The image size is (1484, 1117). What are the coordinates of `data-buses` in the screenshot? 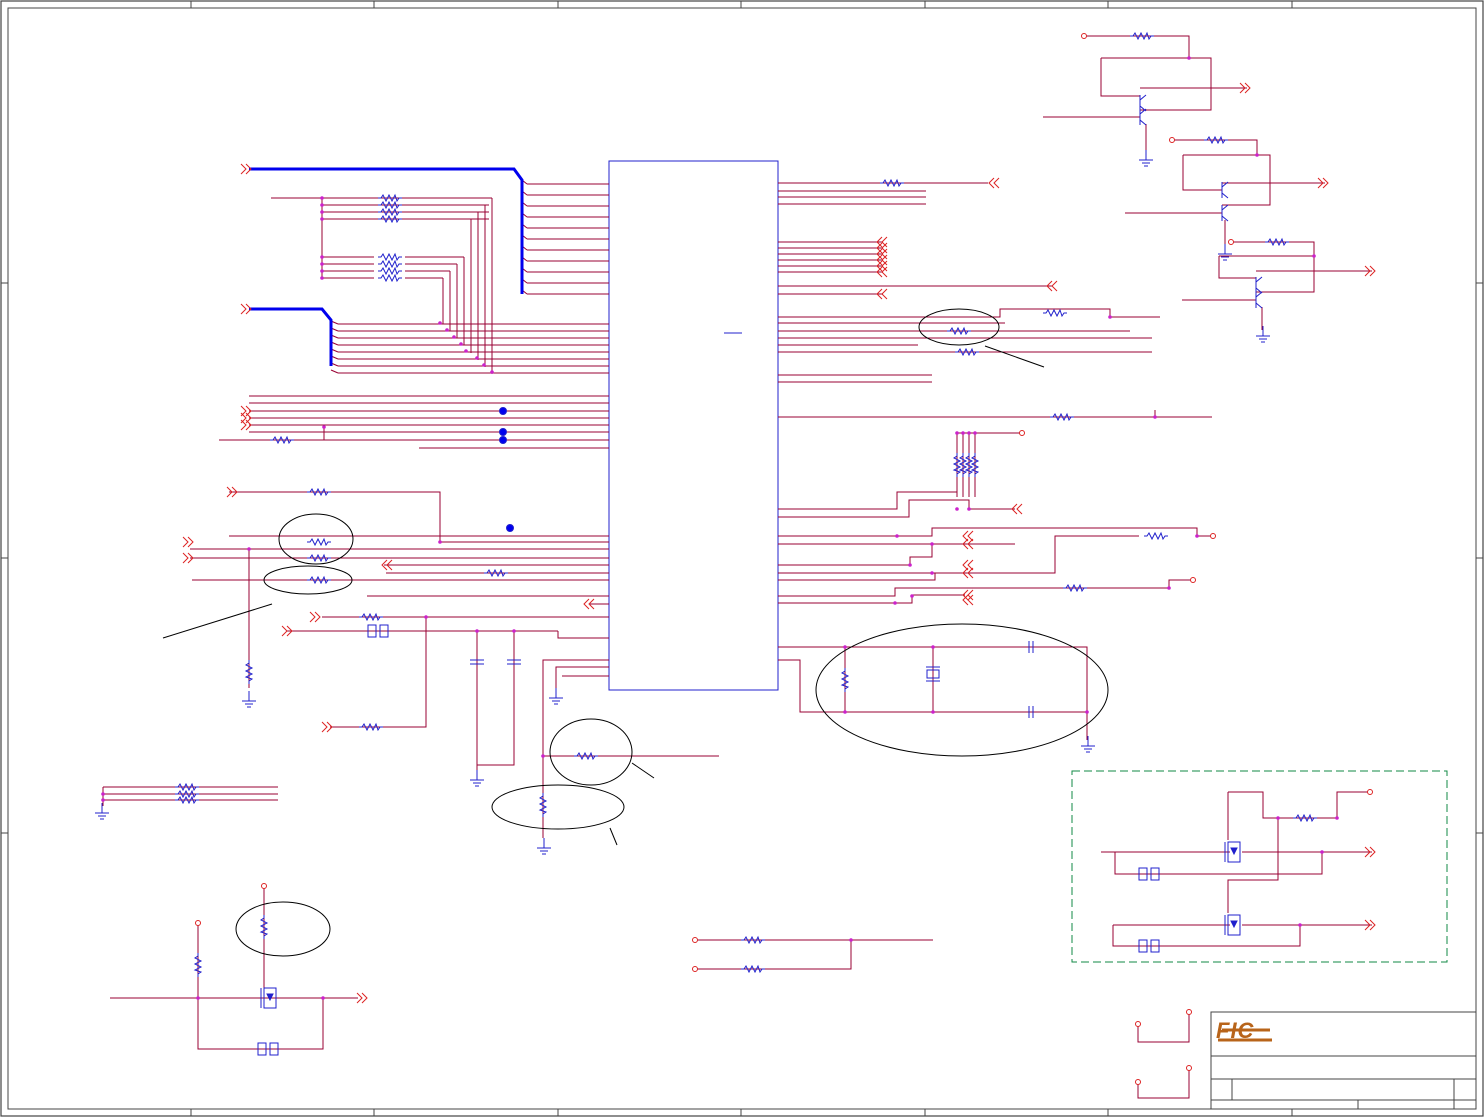 It's located at (386, 266).